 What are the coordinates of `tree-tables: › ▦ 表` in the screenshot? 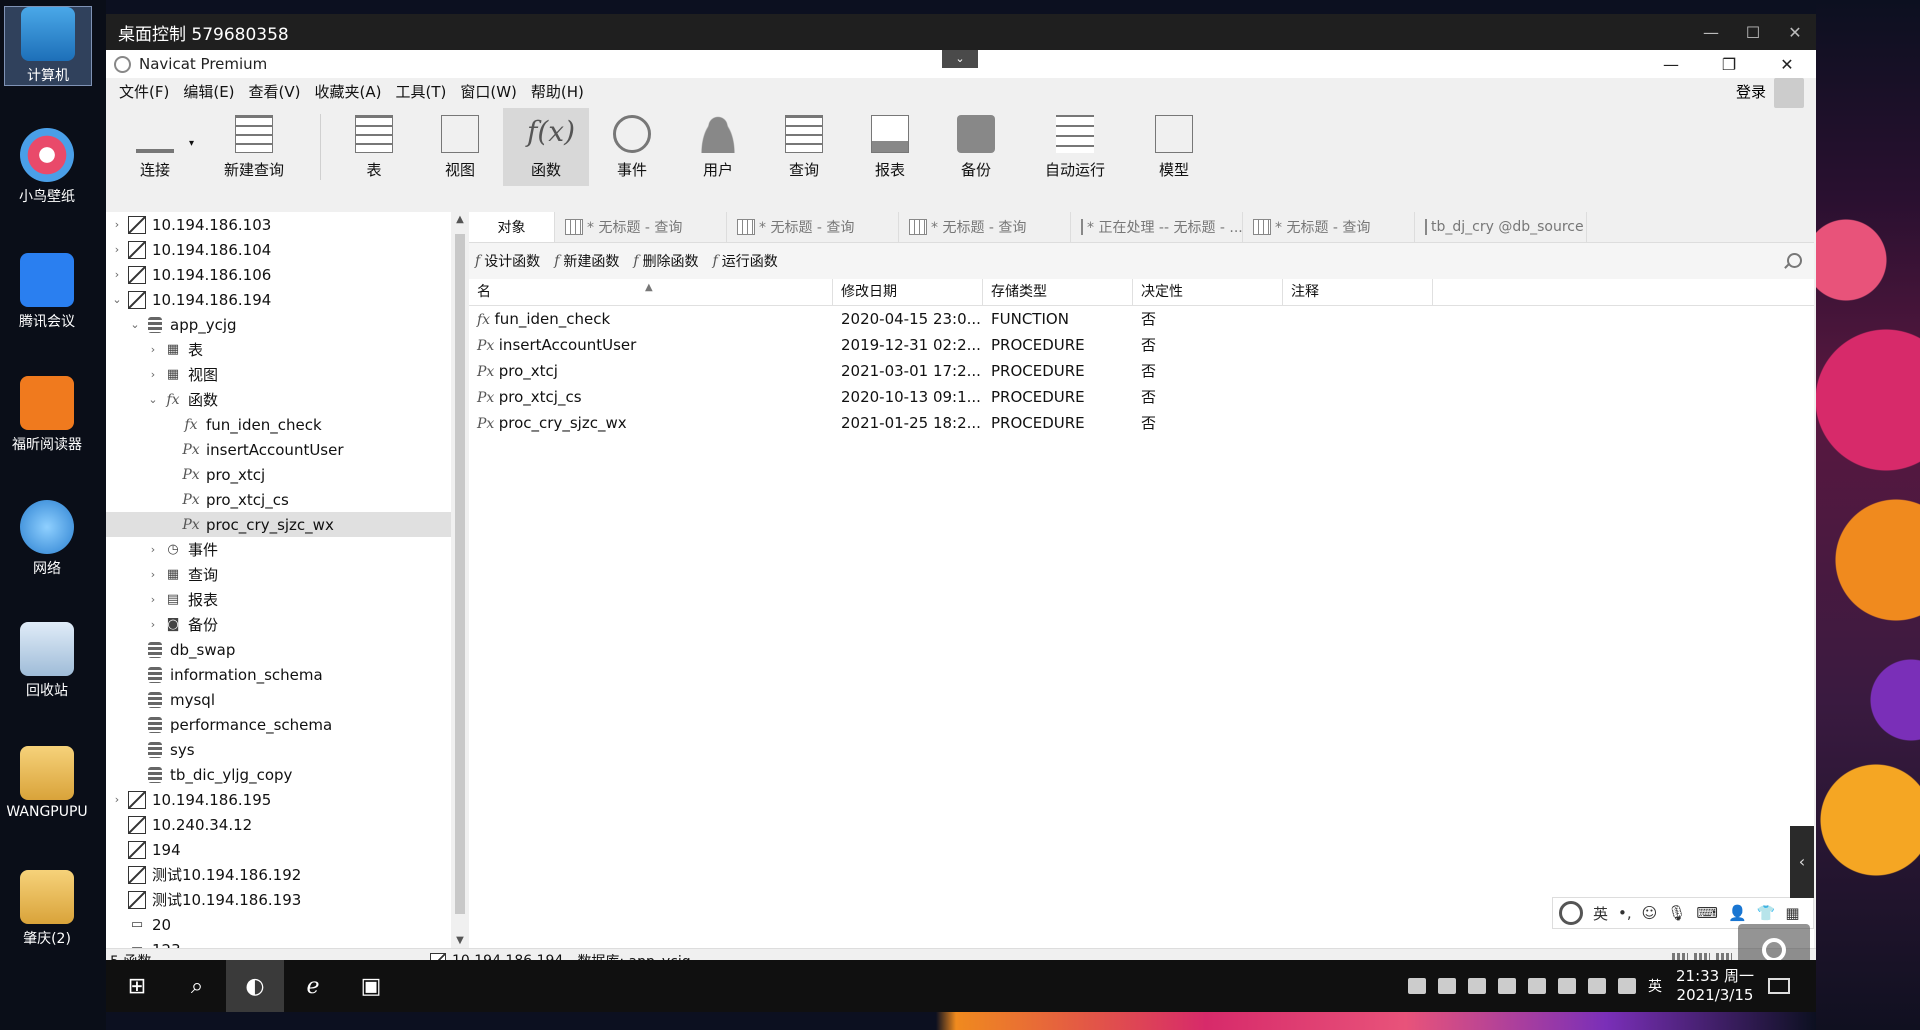 It's located at (278, 349).